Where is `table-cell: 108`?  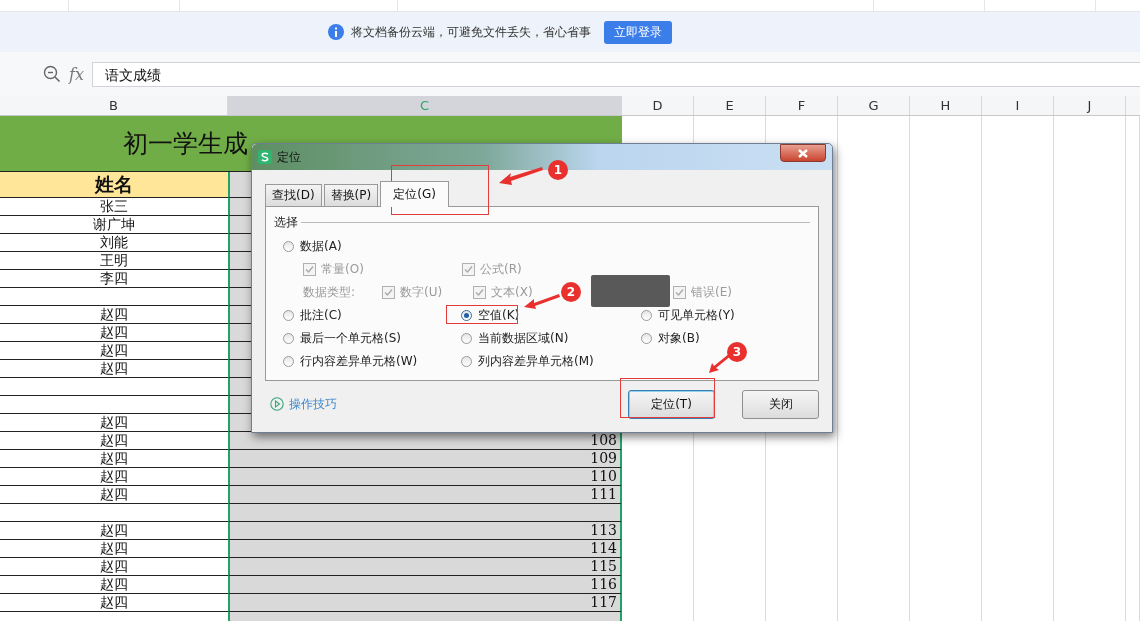 table-cell: 108 is located at coordinates (425, 441).